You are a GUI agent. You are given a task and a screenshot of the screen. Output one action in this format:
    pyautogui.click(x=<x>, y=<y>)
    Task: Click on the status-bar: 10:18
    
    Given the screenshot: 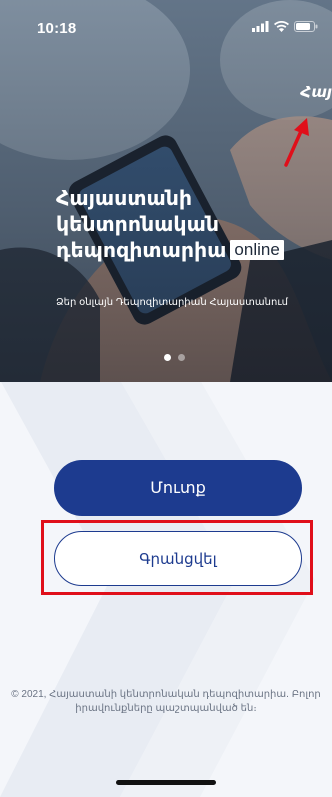 What is the action you would take?
    pyautogui.click(x=166, y=22)
    